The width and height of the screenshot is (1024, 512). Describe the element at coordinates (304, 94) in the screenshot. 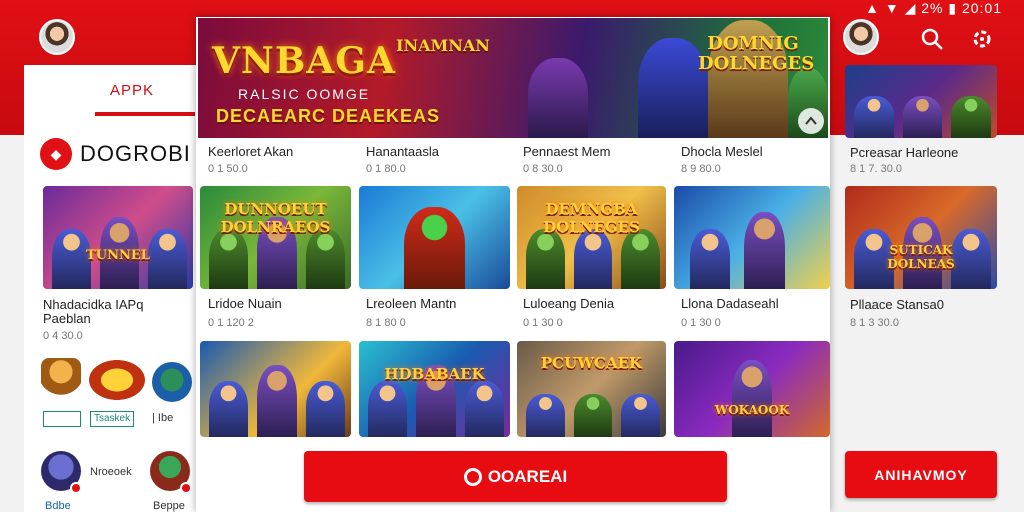

I see `banner-subtitle: RALSIC OOMGE` at that location.